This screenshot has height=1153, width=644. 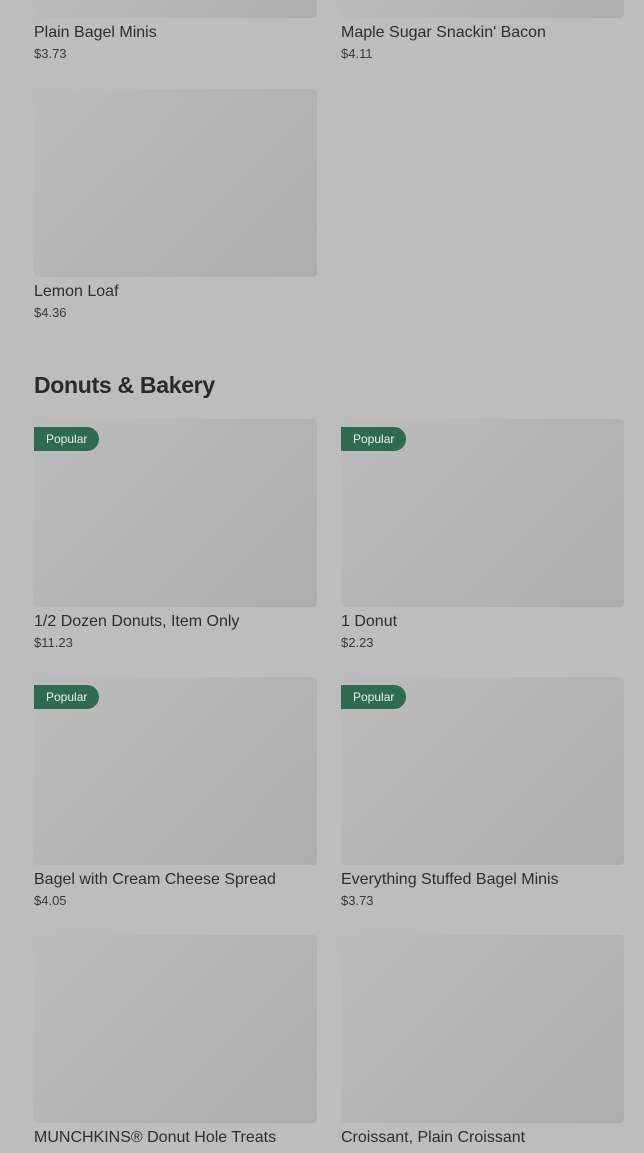 What do you see at coordinates (50, 312) in the screenshot?
I see `item-price: $4.36` at bounding box center [50, 312].